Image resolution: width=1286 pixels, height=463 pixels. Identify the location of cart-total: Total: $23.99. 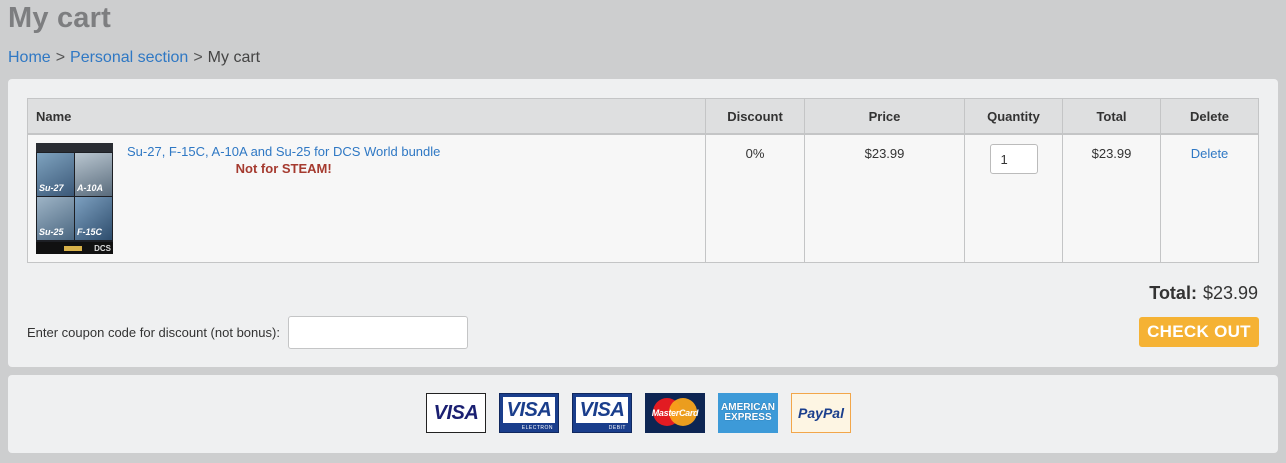
(1203, 293).